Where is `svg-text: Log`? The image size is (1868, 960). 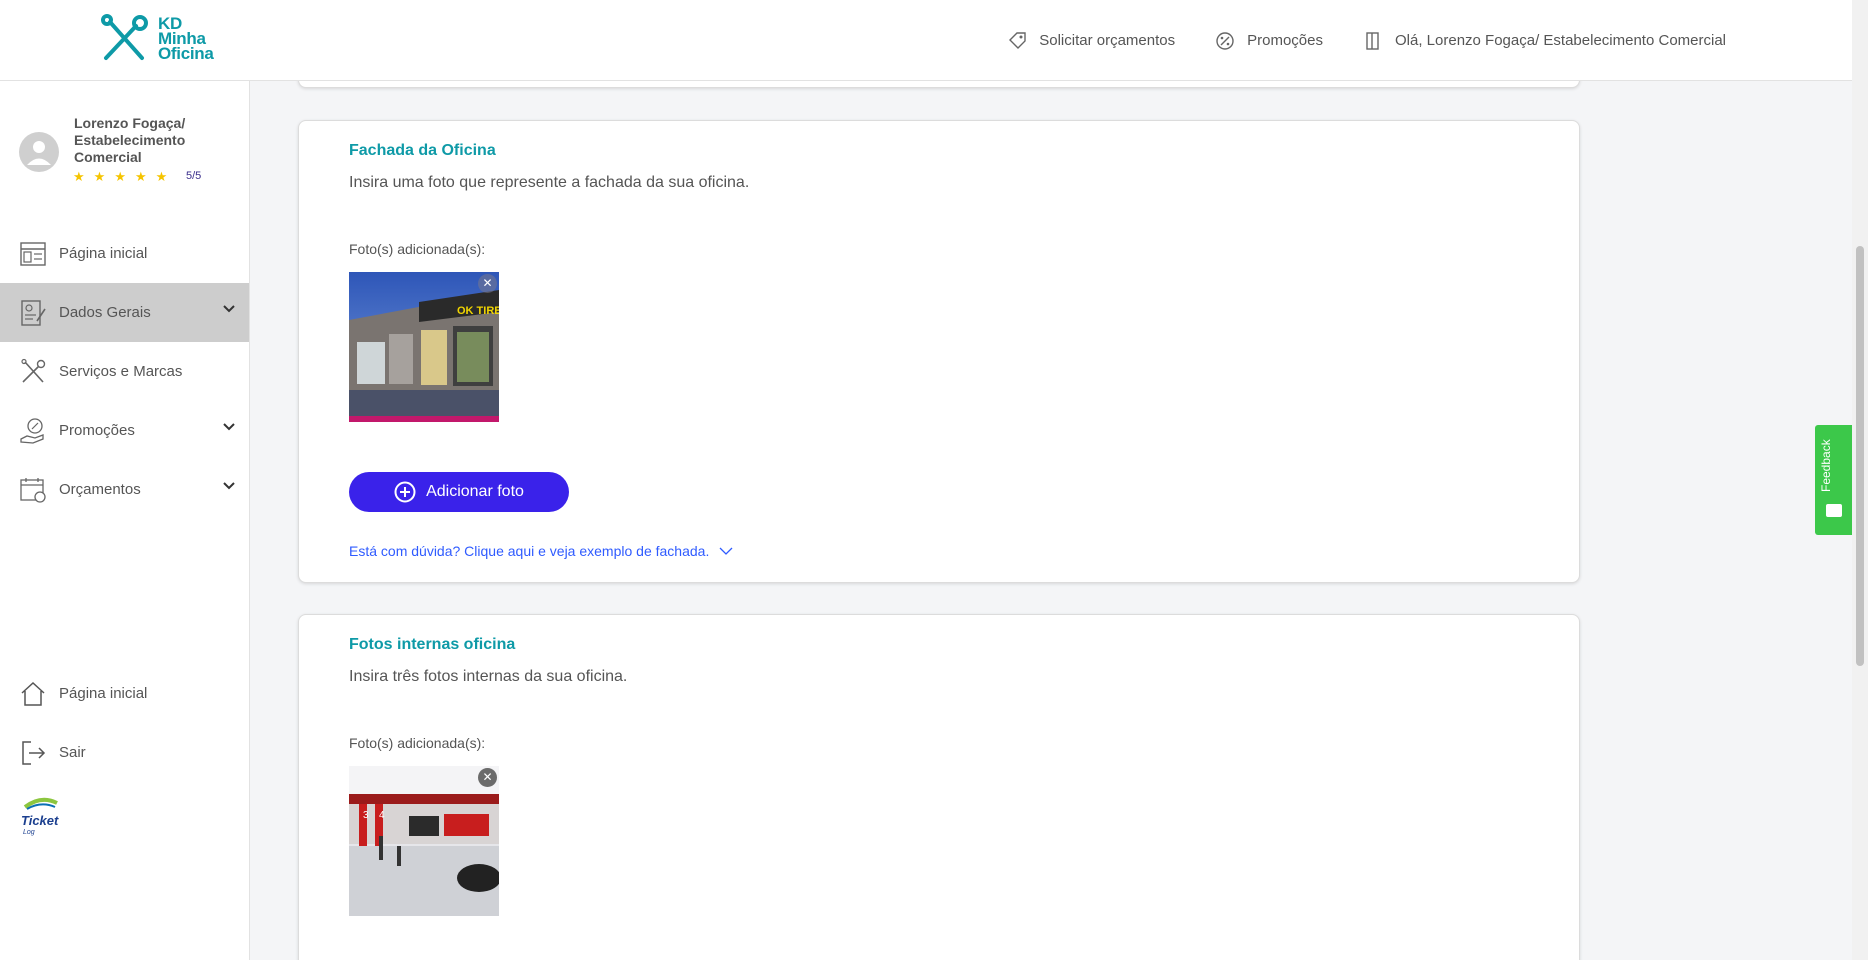
svg-text: Log is located at coordinates (29, 832).